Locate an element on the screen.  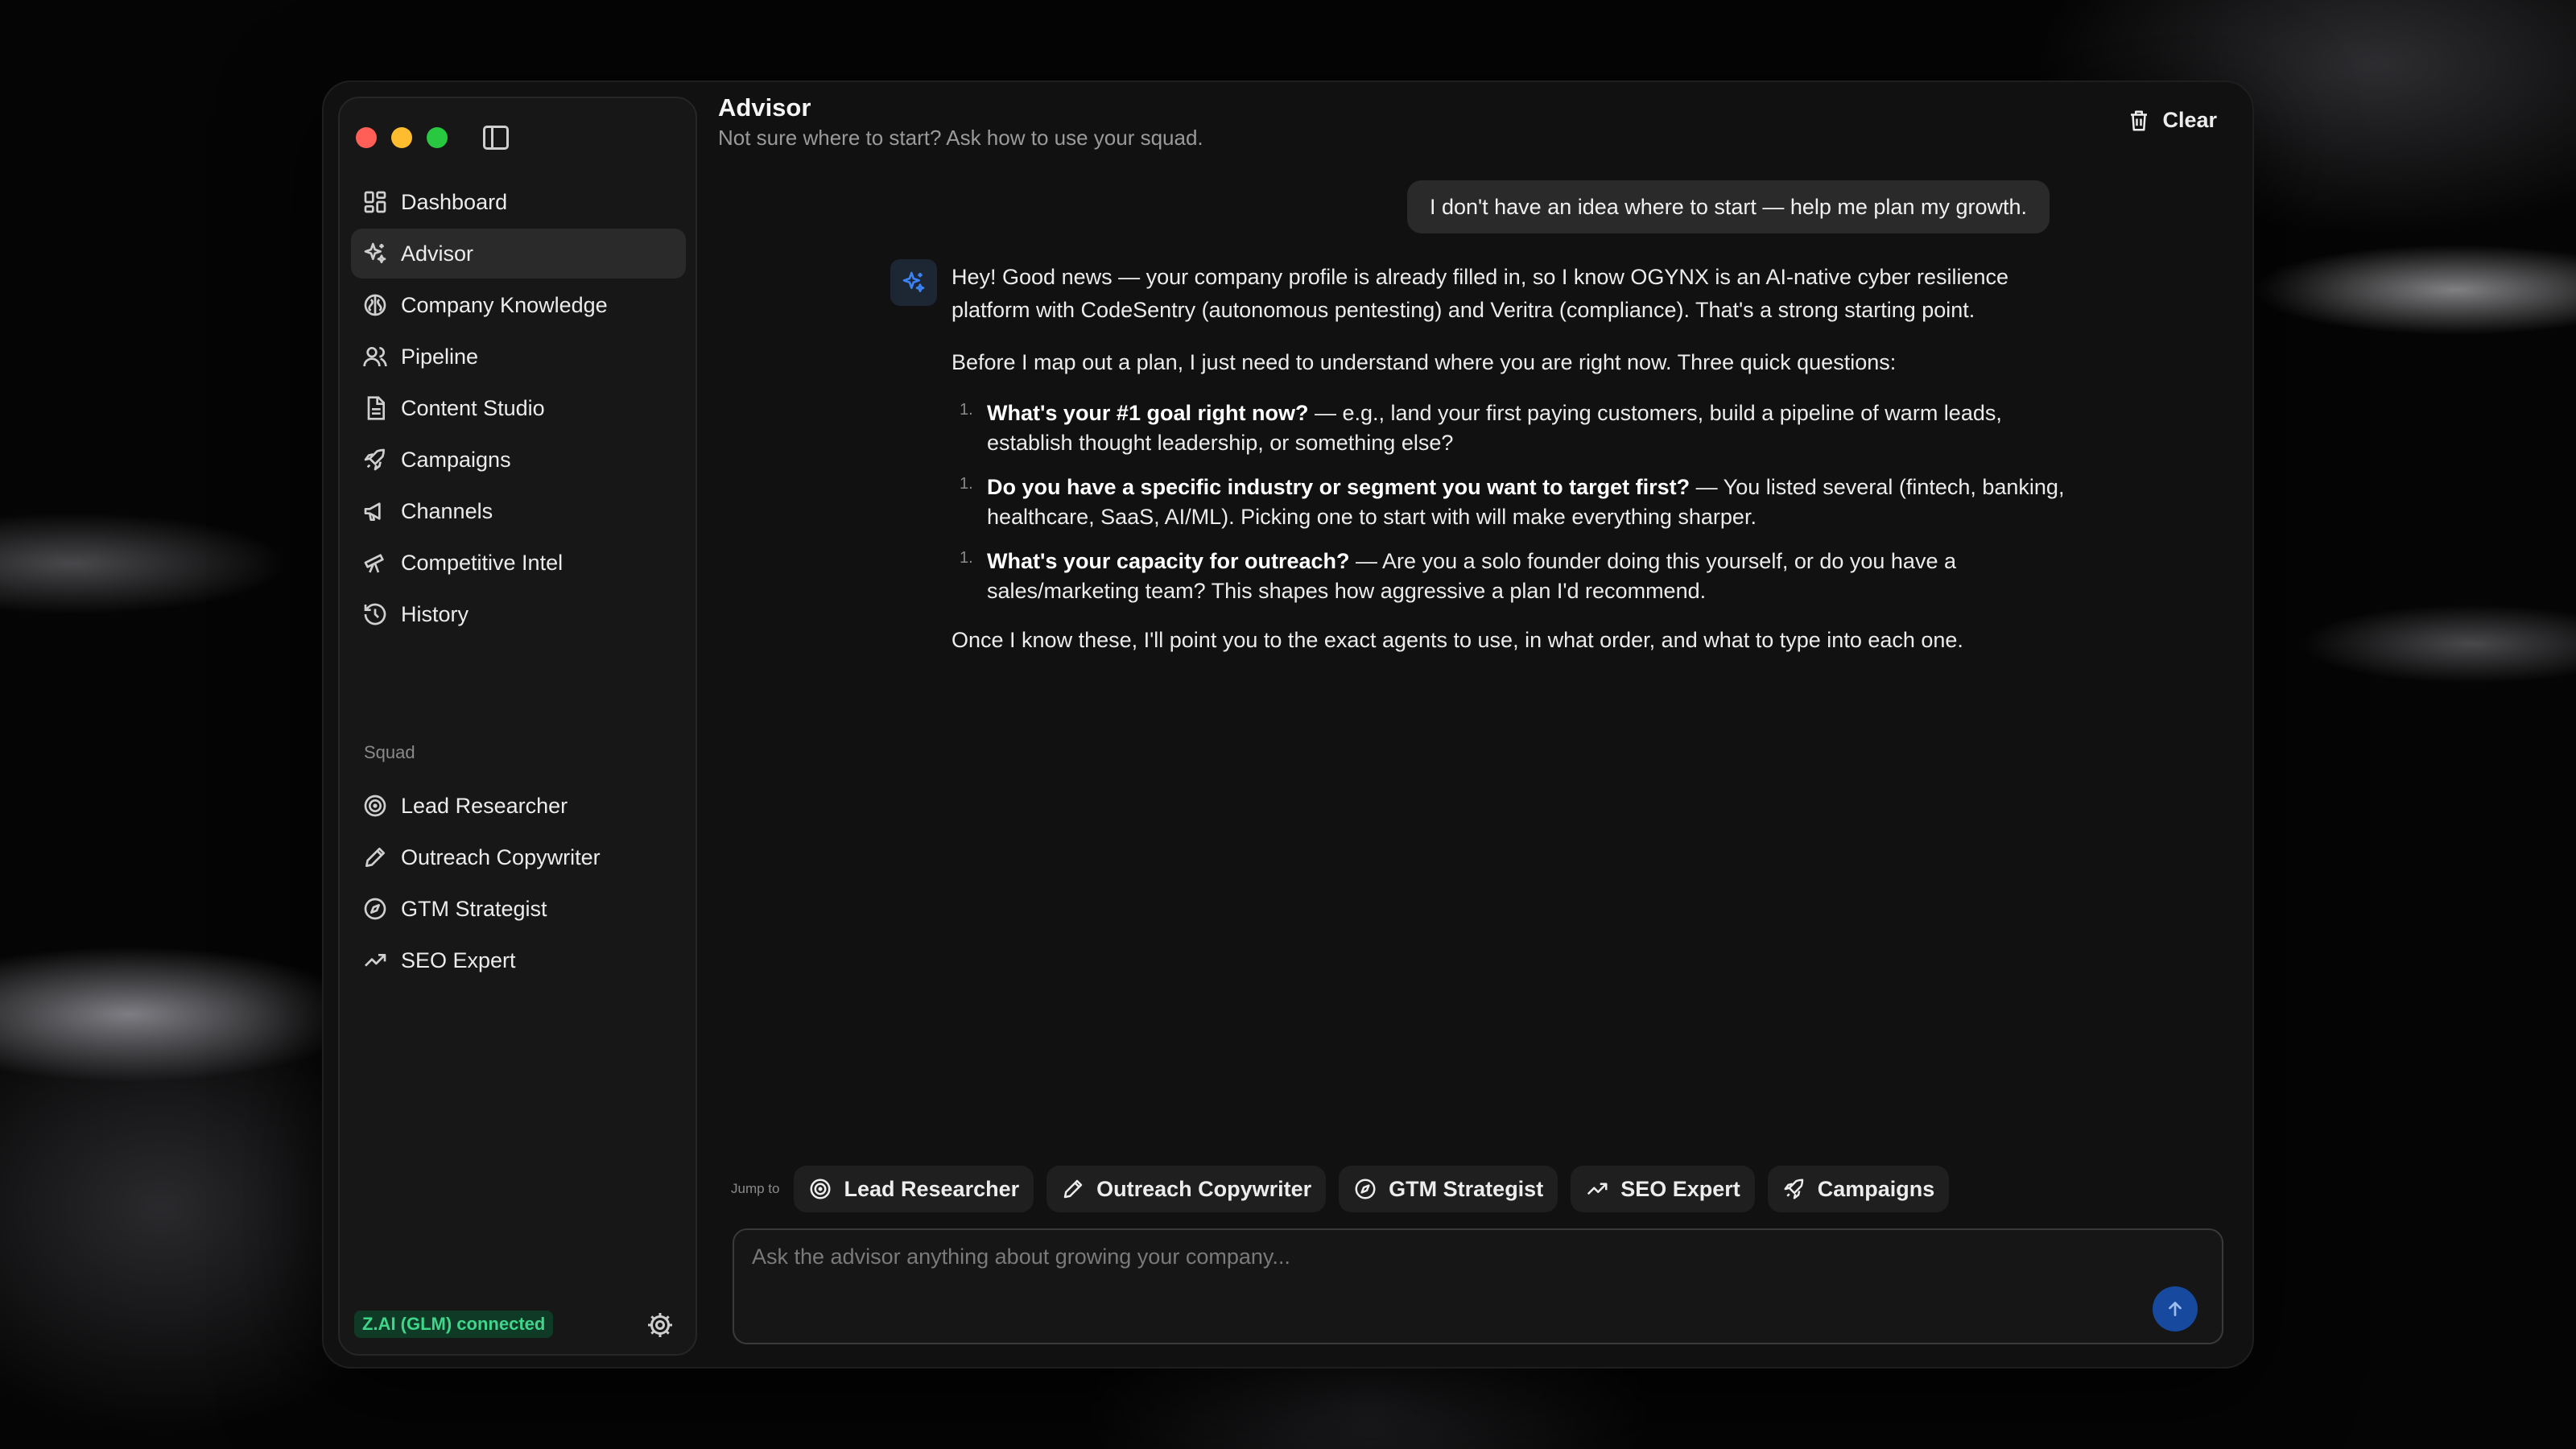
nav-item-history: History is located at coordinates (518, 614).